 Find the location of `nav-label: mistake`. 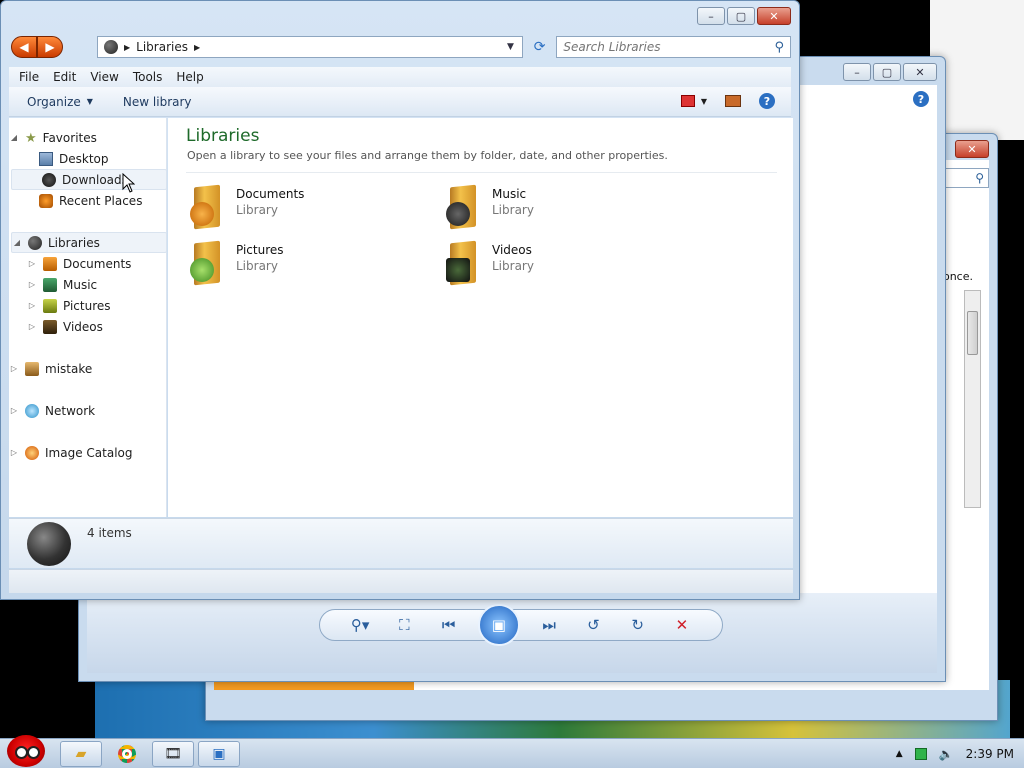

nav-label: mistake is located at coordinates (69, 368).